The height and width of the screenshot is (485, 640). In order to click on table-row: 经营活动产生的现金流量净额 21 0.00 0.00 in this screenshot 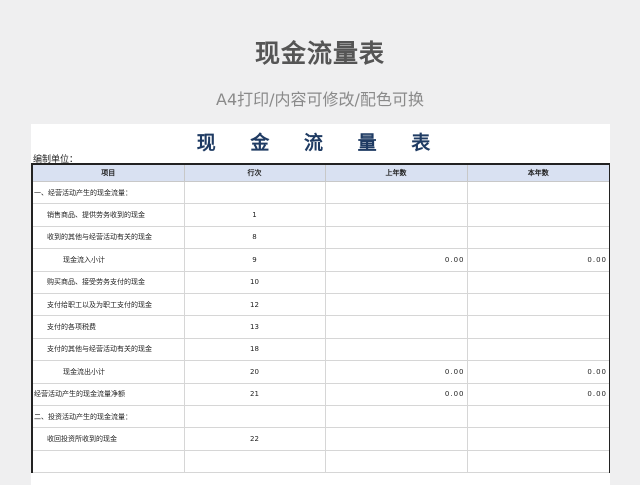, I will do `click(320, 394)`.